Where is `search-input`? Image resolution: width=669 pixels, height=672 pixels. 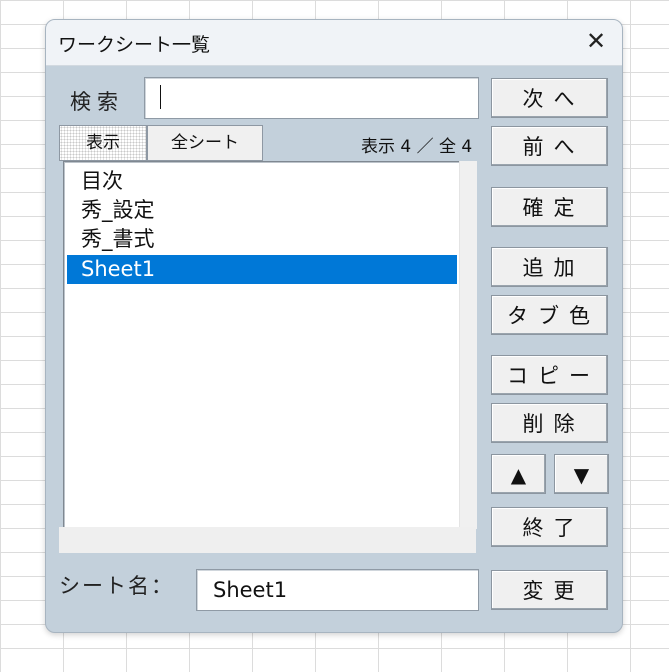 search-input is located at coordinates (311, 98).